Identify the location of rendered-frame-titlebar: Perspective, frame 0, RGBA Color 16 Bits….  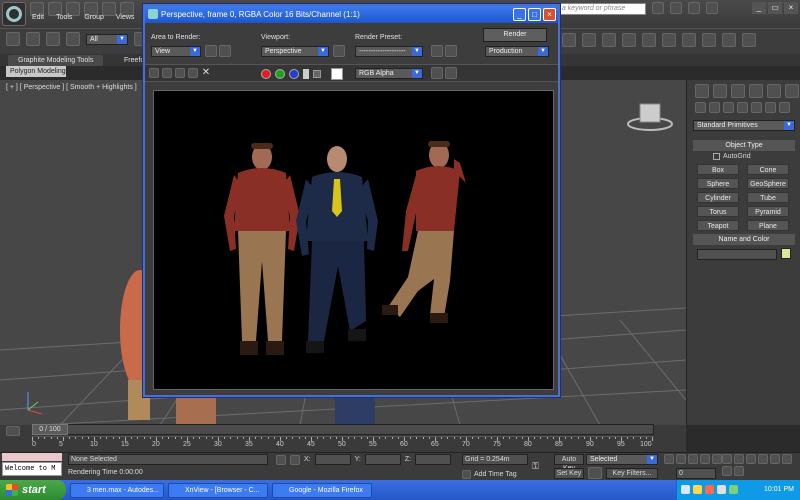
(351, 14).